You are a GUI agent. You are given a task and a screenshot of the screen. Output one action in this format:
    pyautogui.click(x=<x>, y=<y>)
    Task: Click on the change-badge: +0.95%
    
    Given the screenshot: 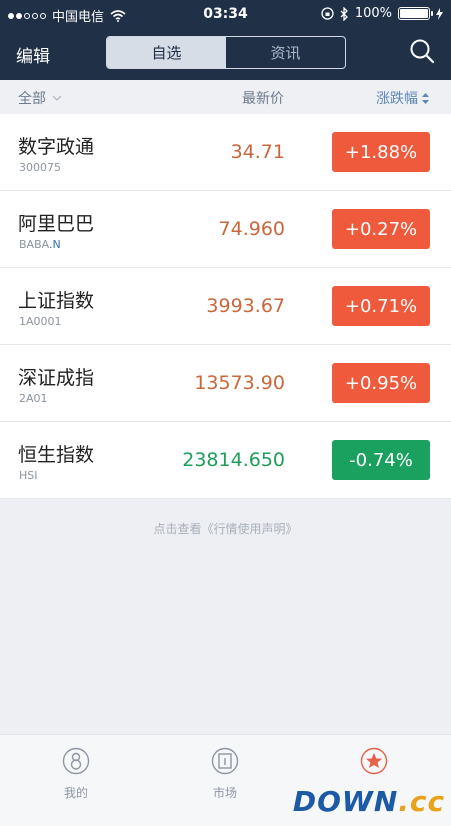 What is the action you would take?
    pyautogui.click(x=381, y=383)
    